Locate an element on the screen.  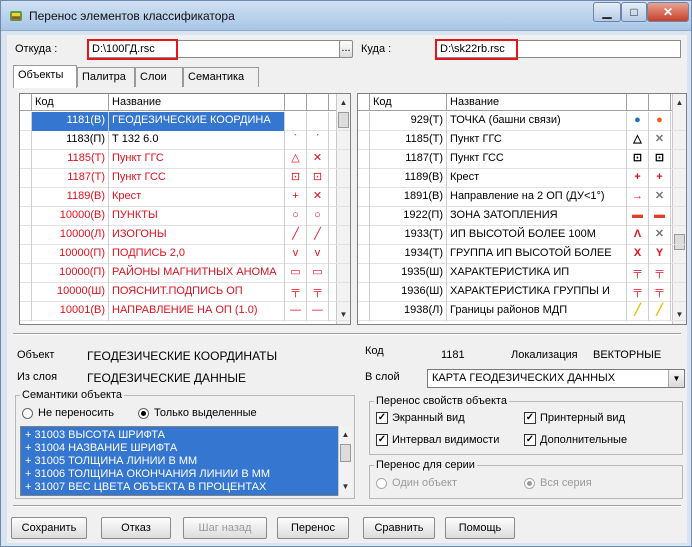
semantics-scrollbar: ▲ ▼ is located at coordinates (345, 461).